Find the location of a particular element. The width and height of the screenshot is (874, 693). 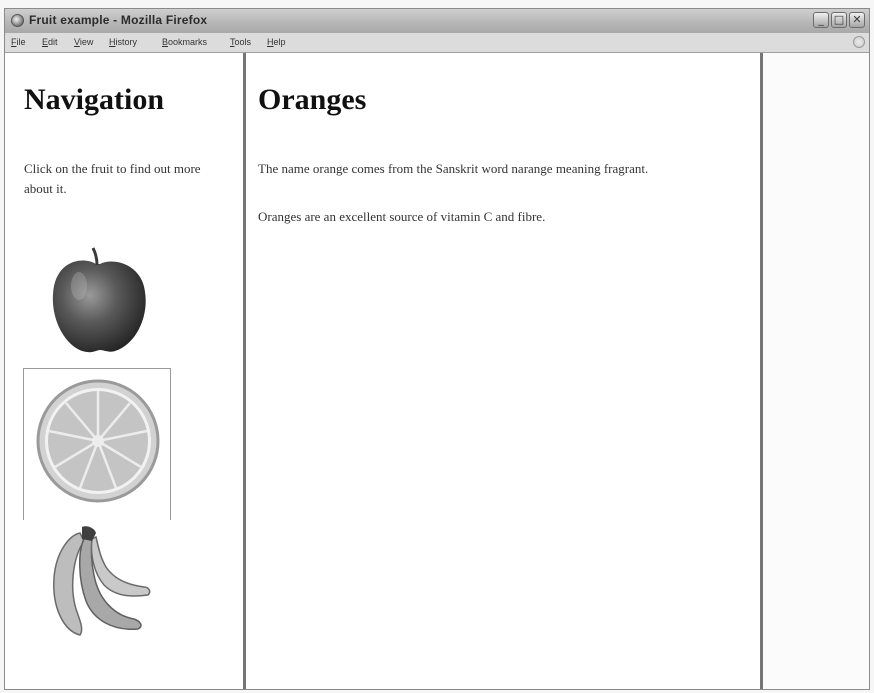

menu-tools-label: ools is located at coordinates (243, 42).